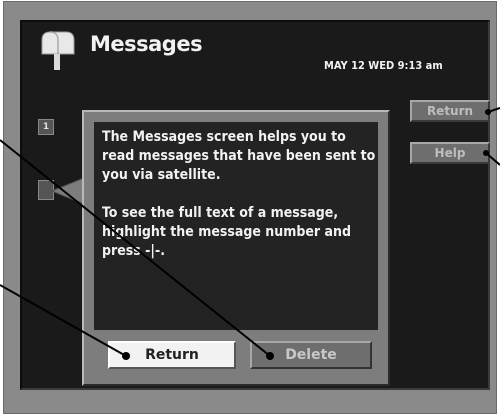  What do you see at coordinates (311, 355) in the screenshot?
I see `panel-delete-button: Delete` at bounding box center [311, 355].